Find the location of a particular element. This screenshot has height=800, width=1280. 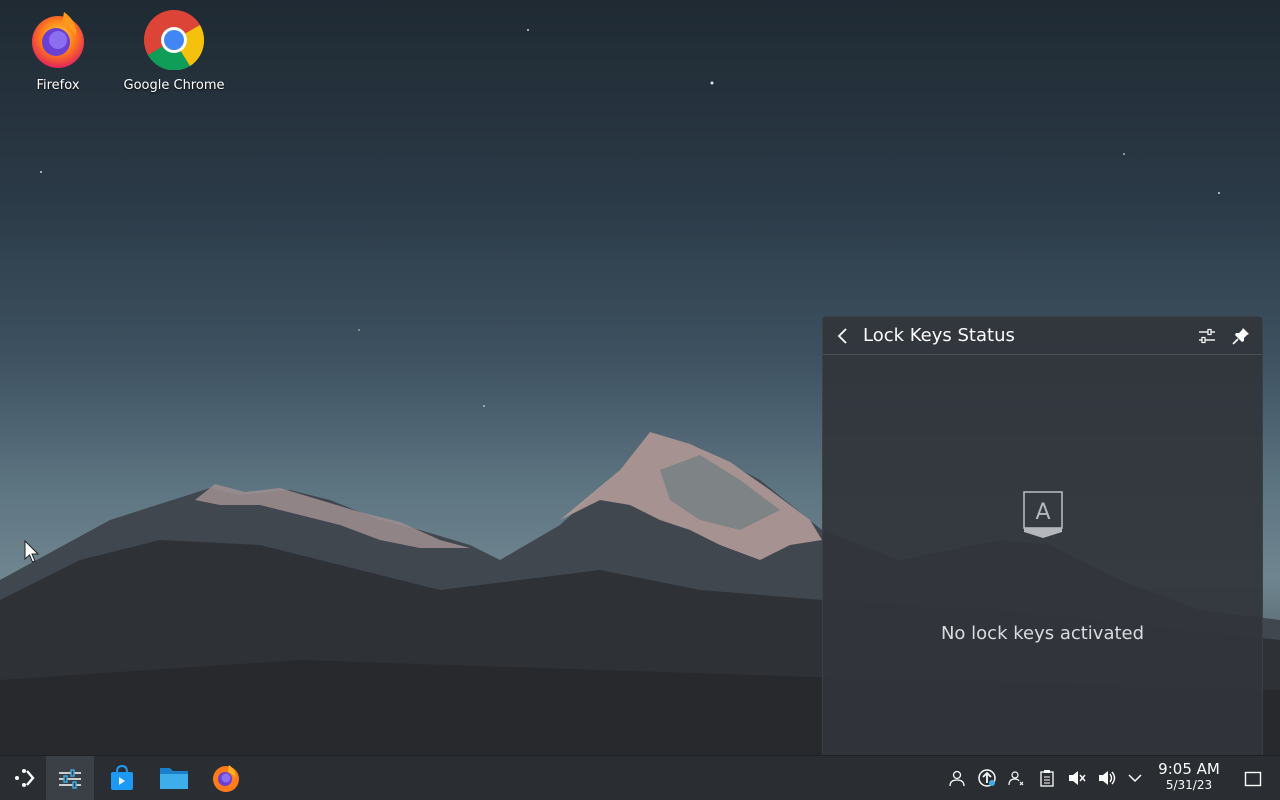

updates-icon is located at coordinates (987, 778).